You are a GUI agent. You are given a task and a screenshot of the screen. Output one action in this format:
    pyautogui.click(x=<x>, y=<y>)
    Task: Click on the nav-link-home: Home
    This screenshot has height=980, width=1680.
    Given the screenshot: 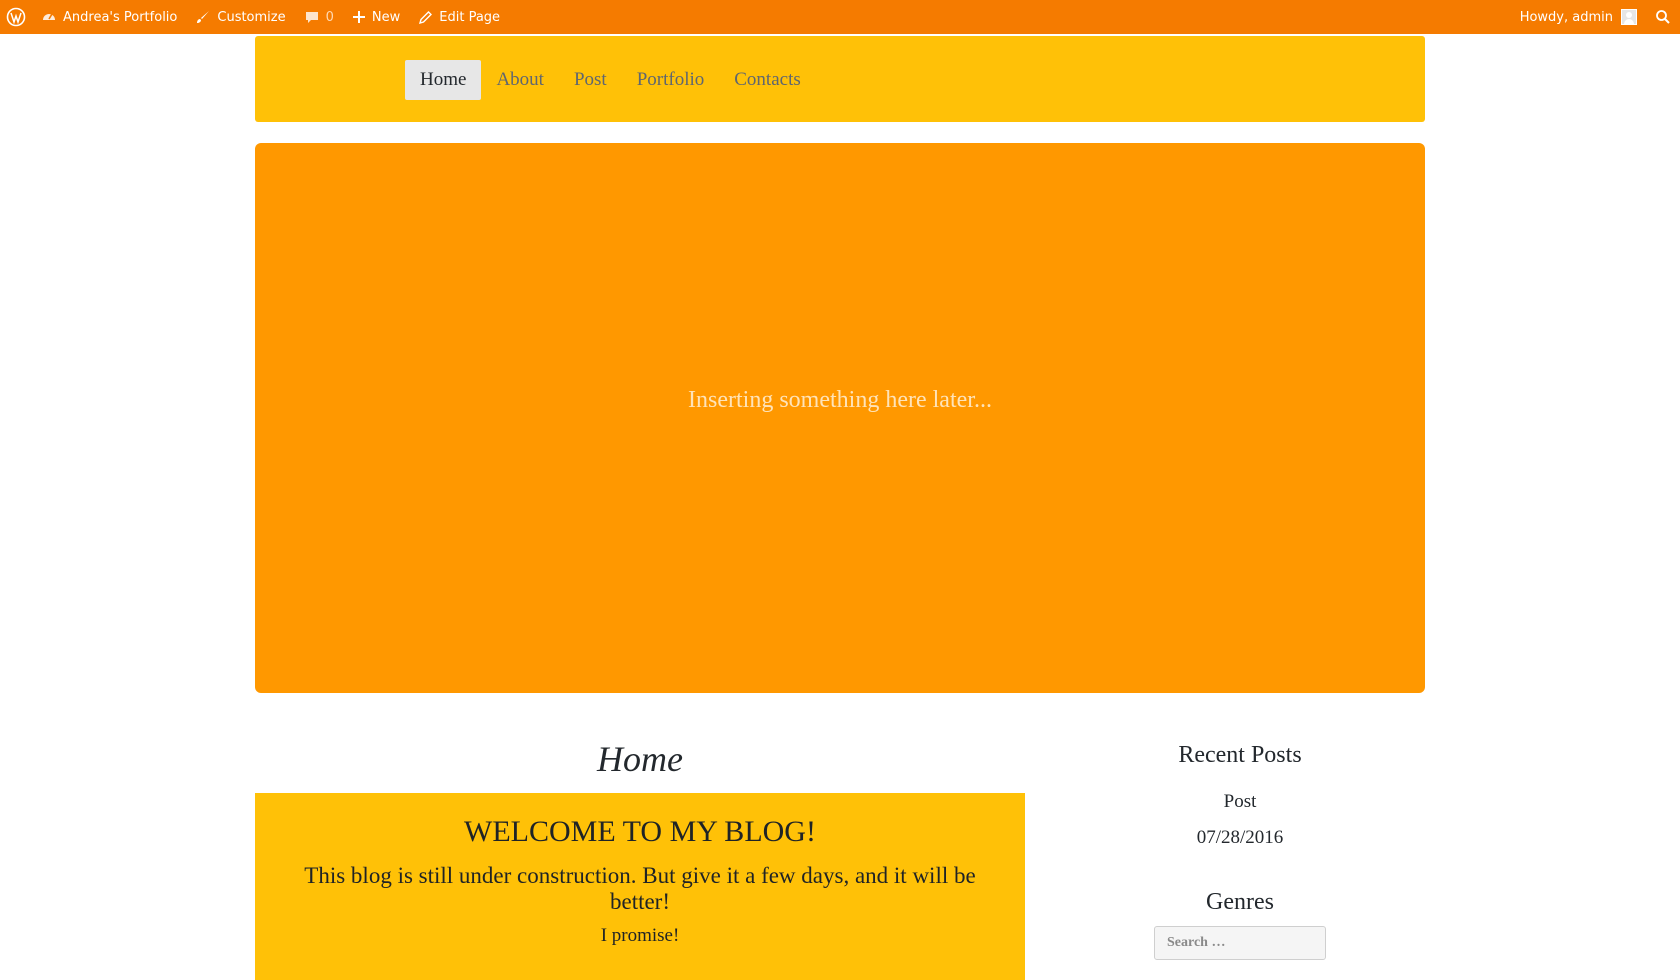 What is the action you would take?
    pyautogui.click(x=443, y=80)
    